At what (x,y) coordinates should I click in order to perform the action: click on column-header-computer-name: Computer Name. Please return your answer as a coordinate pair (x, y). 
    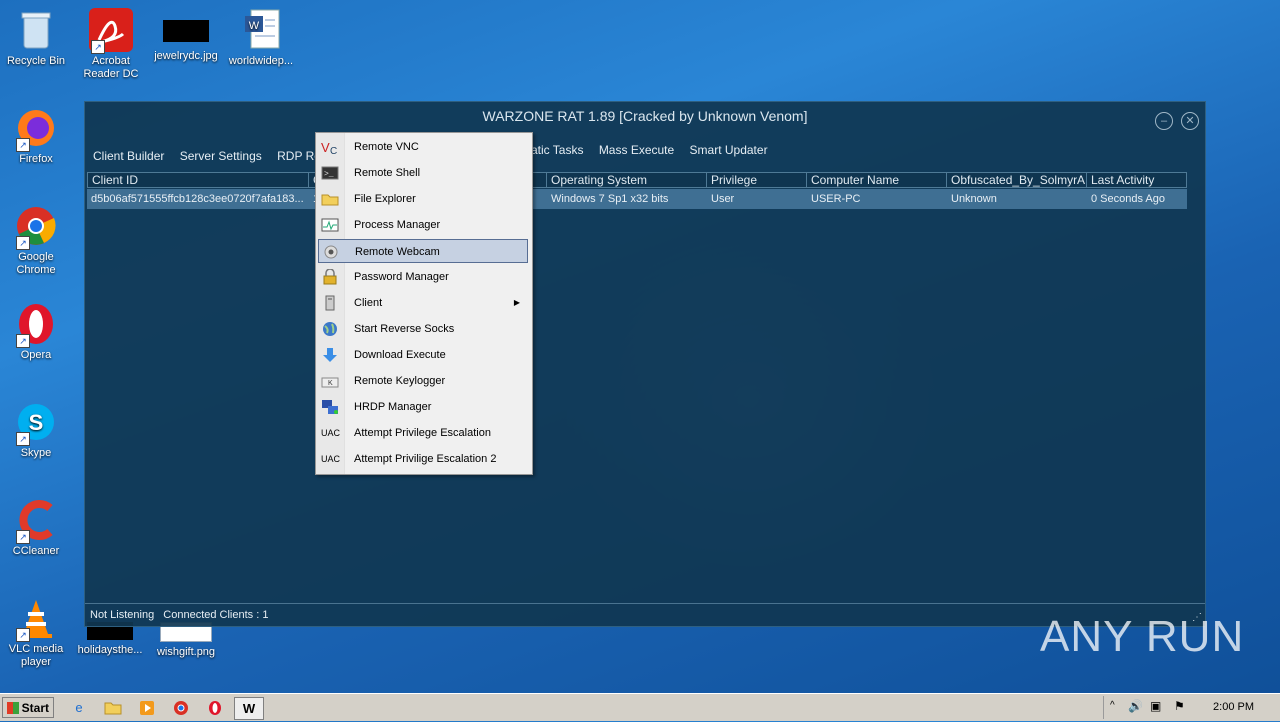
    Looking at the image, I should click on (877, 180).